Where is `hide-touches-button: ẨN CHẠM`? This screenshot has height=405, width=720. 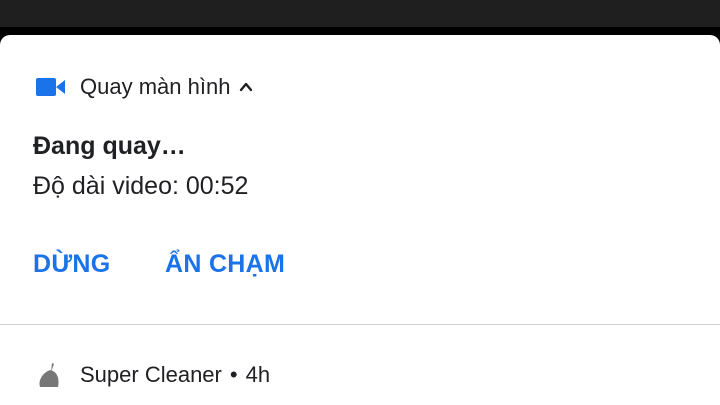
hide-touches-button: ẨN CHẠM is located at coordinates (225, 264).